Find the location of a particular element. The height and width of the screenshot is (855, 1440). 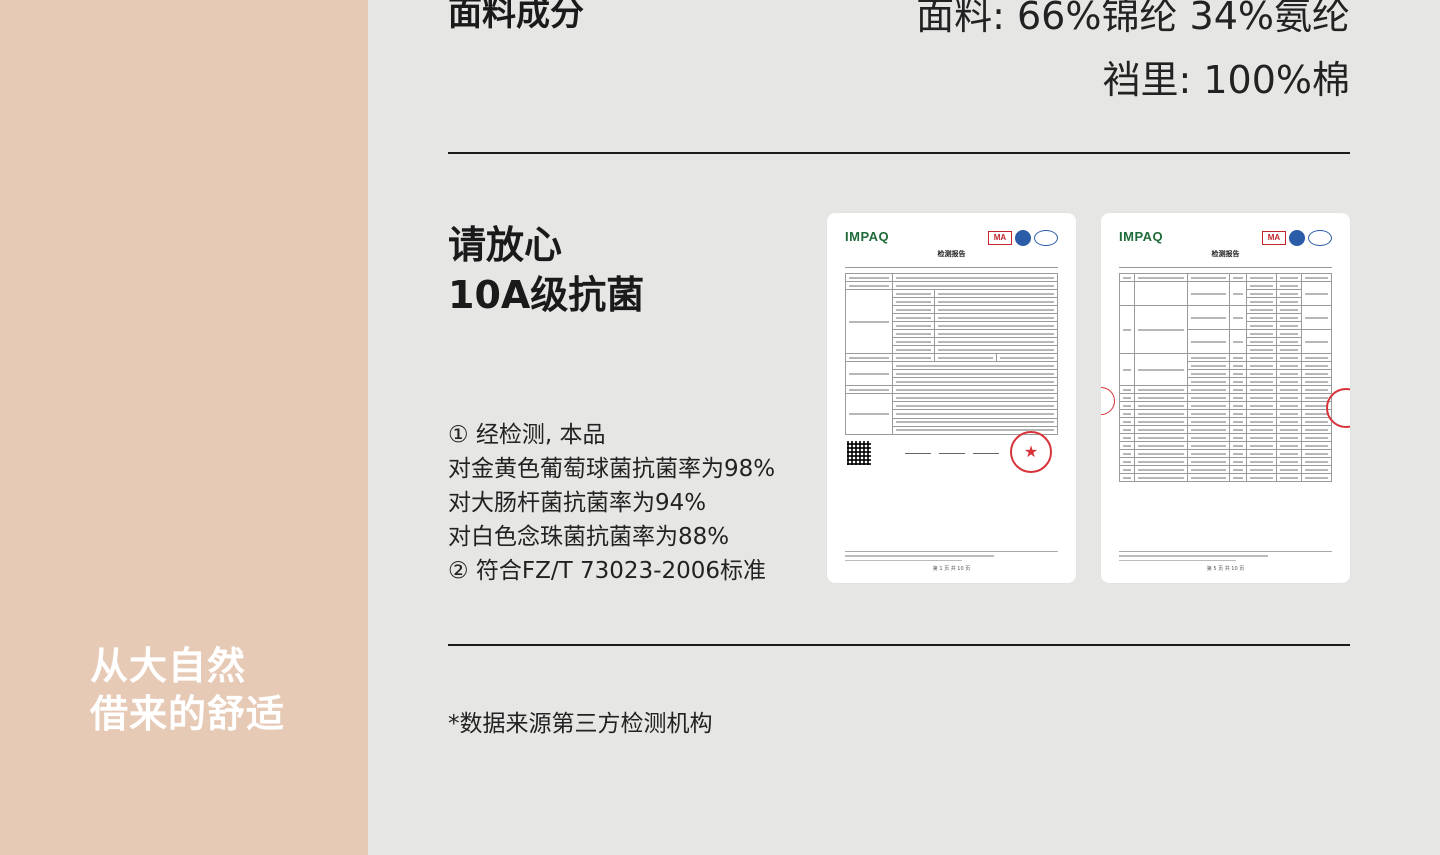

report-page-number: 第 5 页 共 10 页 is located at coordinates (1225, 569).